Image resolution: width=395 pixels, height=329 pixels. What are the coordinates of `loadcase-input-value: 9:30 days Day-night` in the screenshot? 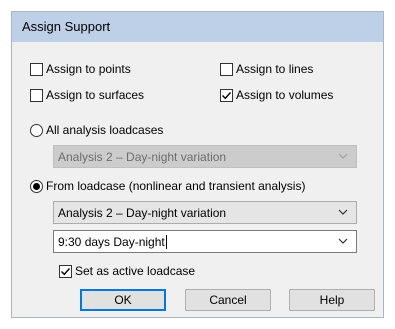 It's located at (111, 242).